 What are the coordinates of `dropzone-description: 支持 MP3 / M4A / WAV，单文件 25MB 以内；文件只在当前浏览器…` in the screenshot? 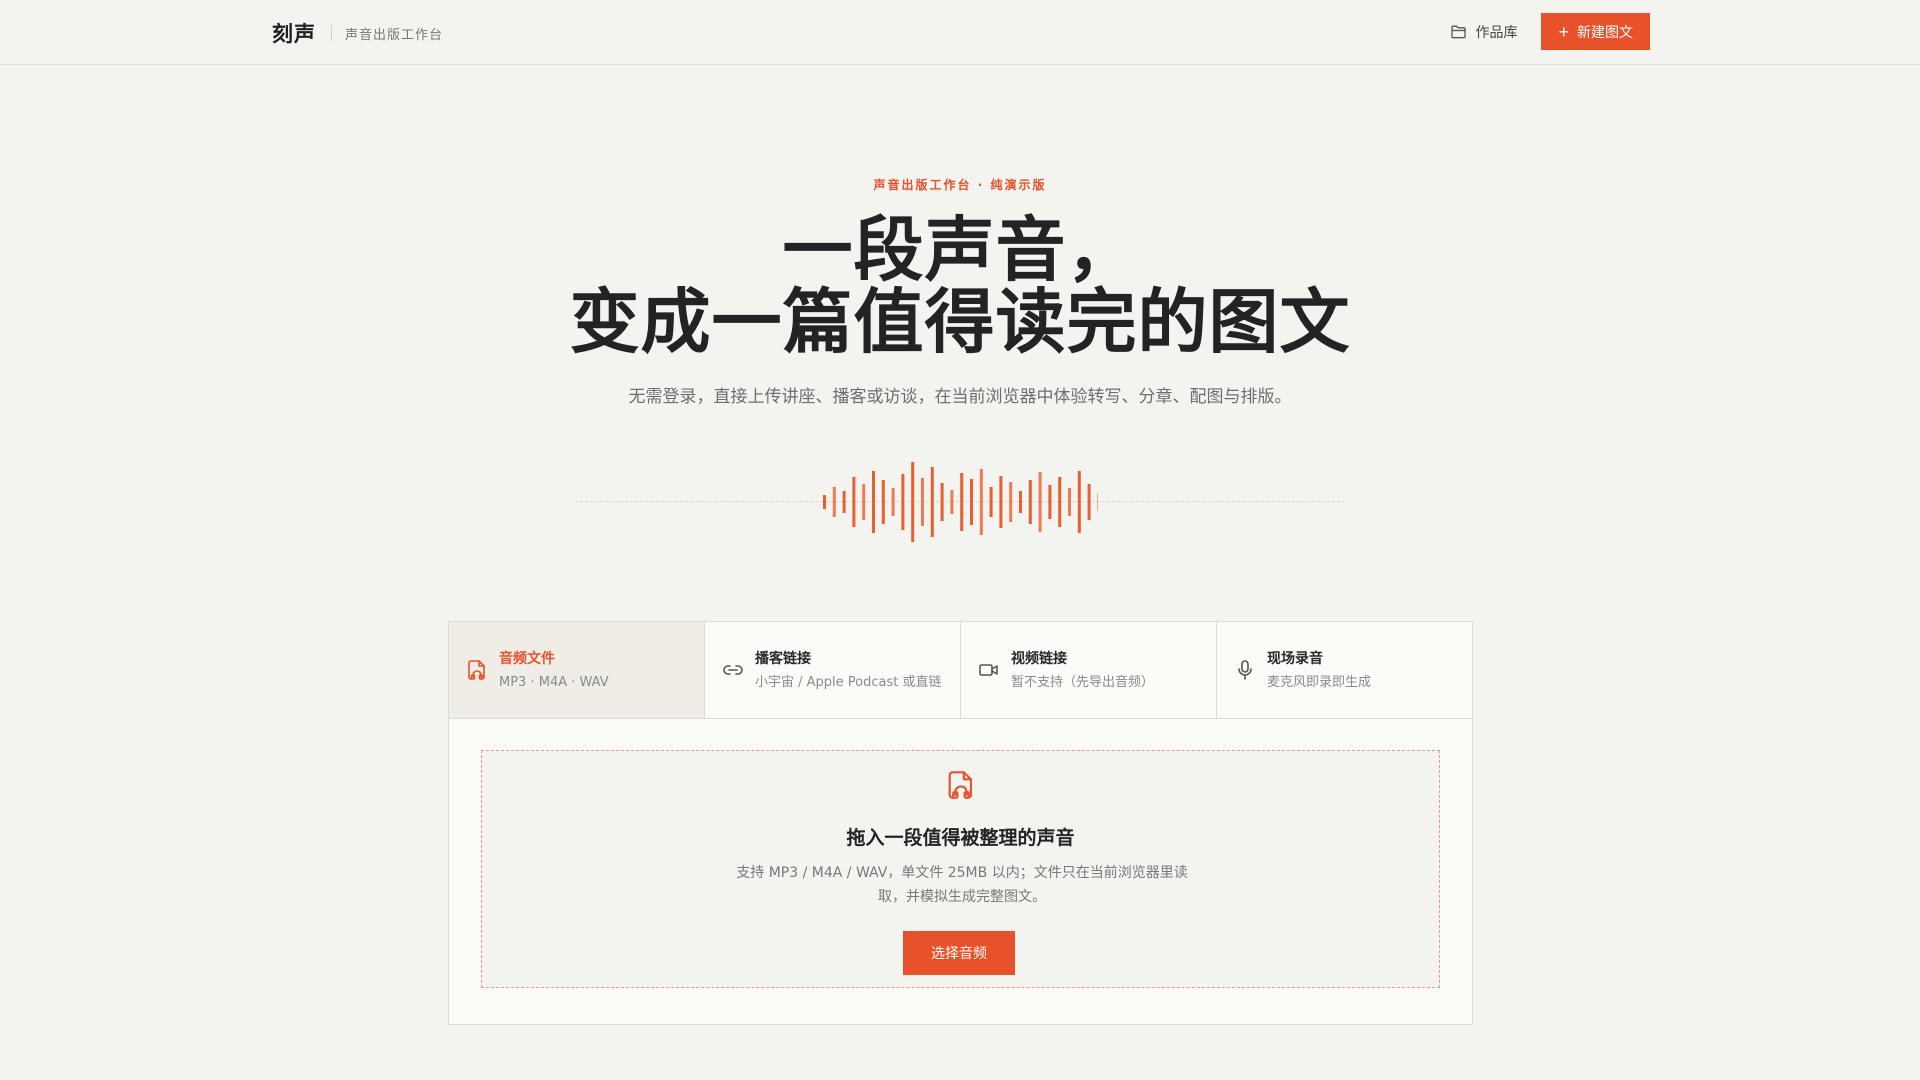 It's located at (962, 885).